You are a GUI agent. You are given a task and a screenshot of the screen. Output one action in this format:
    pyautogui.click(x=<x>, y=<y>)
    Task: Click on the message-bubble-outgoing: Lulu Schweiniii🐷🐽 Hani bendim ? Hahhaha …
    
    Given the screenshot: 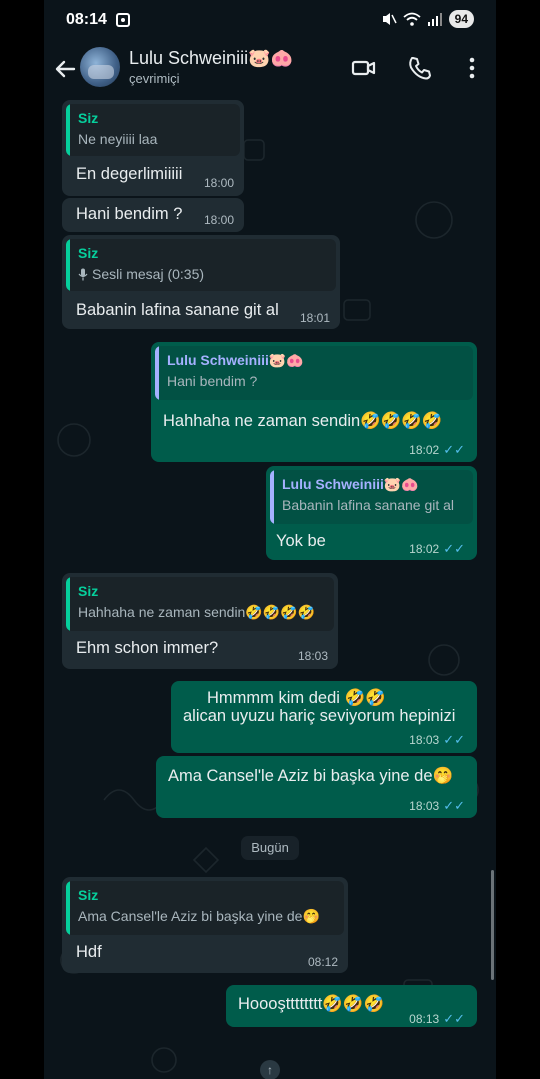 What is the action you would take?
    pyautogui.click(x=314, y=402)
    